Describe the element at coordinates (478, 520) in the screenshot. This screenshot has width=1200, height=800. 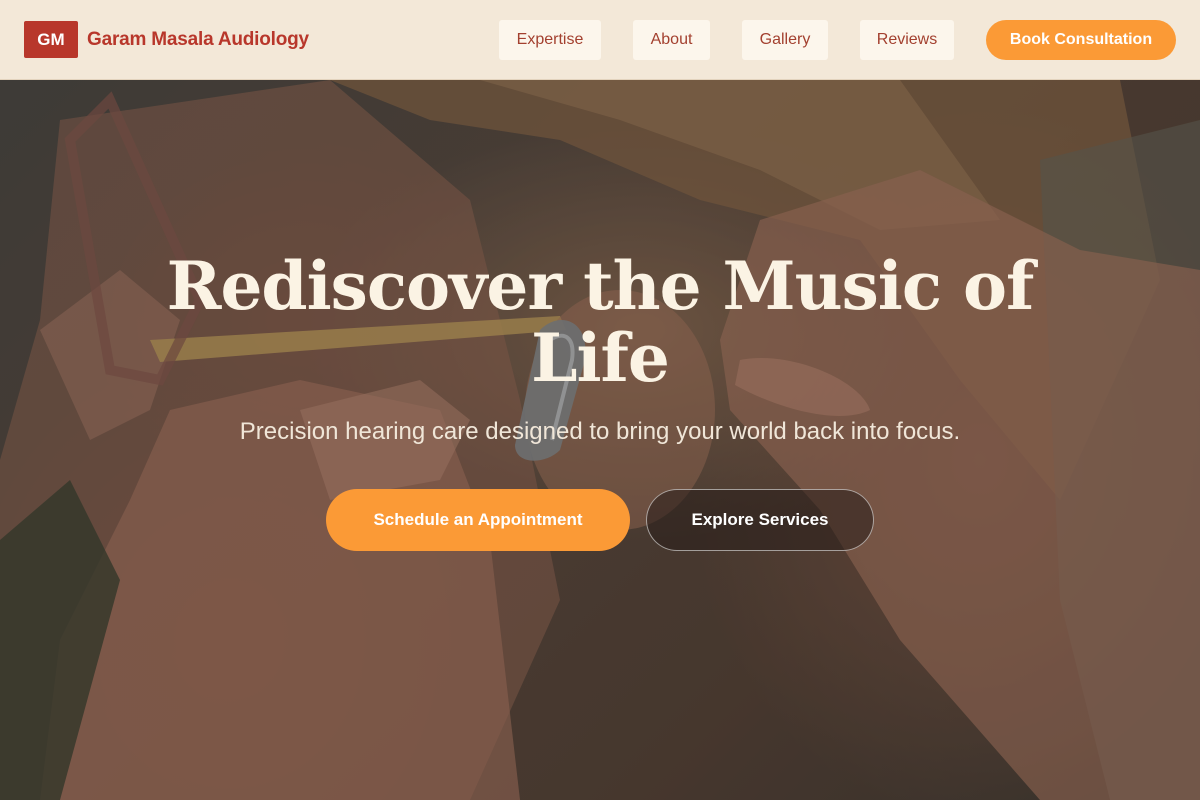
I see `schedule-appointment-button: Schedule an Appointment` at that location.